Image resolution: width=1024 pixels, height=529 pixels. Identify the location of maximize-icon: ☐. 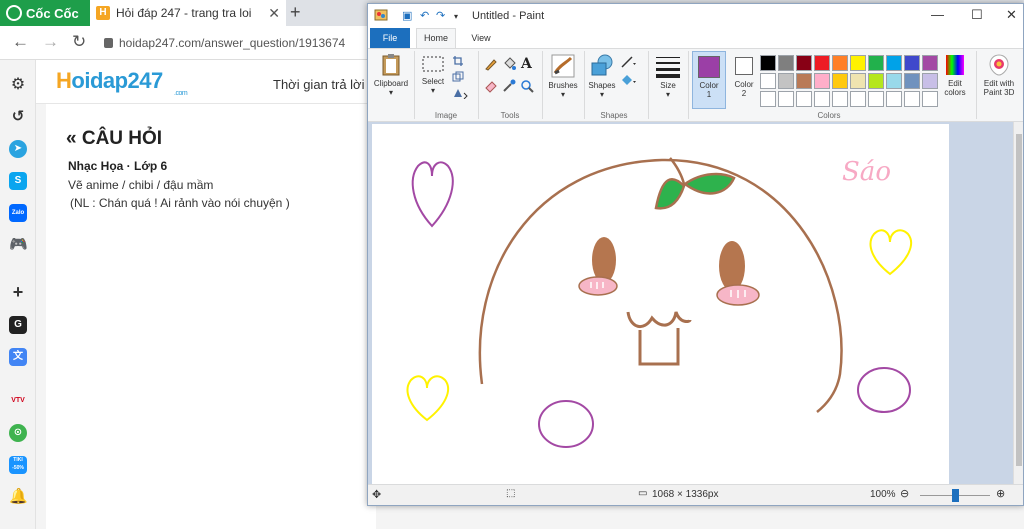
(977, 15).